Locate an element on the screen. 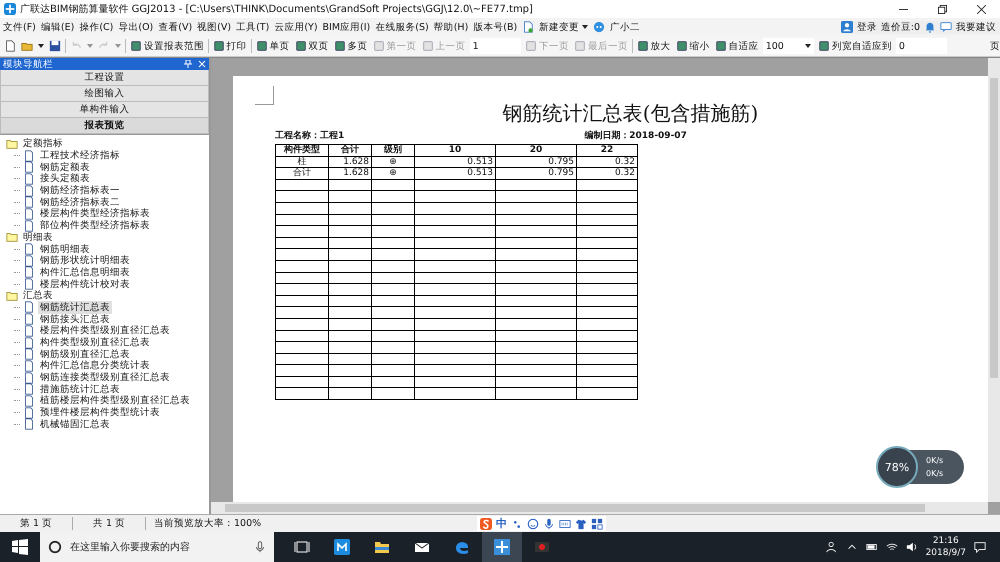 This screenshot has width=1000, height=562. menu-item: 云应用(Y) is located at coordinates (296, 27).